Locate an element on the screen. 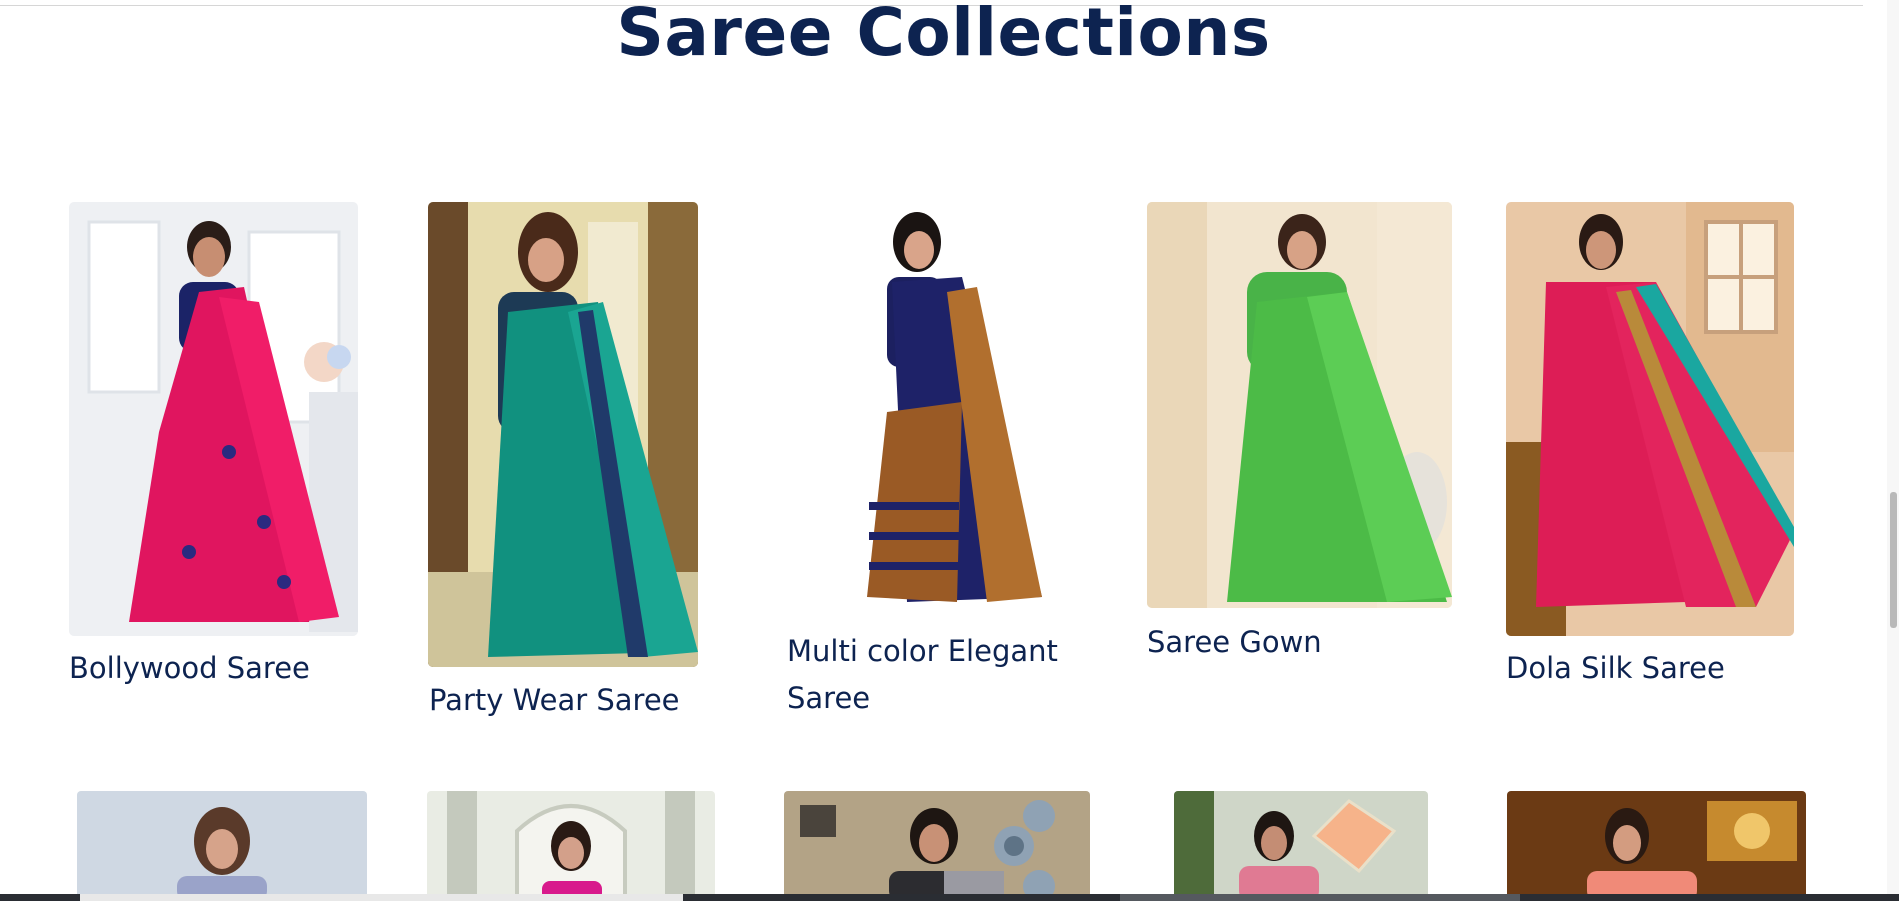  saree-image-lavender is located at coordinates (222, 846).